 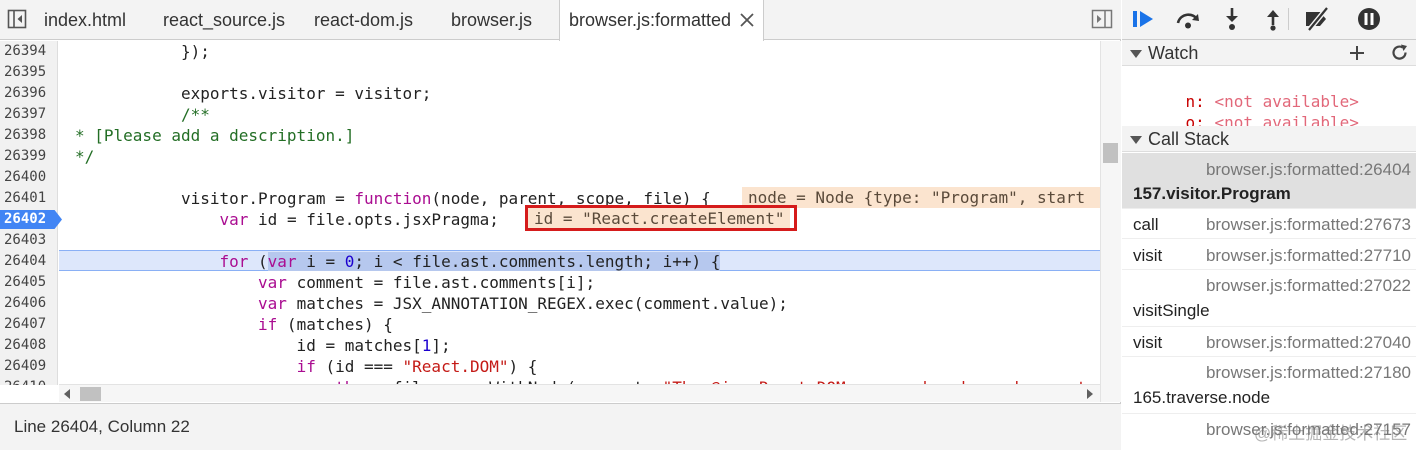 I want to click on tab-react-dom-js: react-dom.js, so click(x=363, y=20).